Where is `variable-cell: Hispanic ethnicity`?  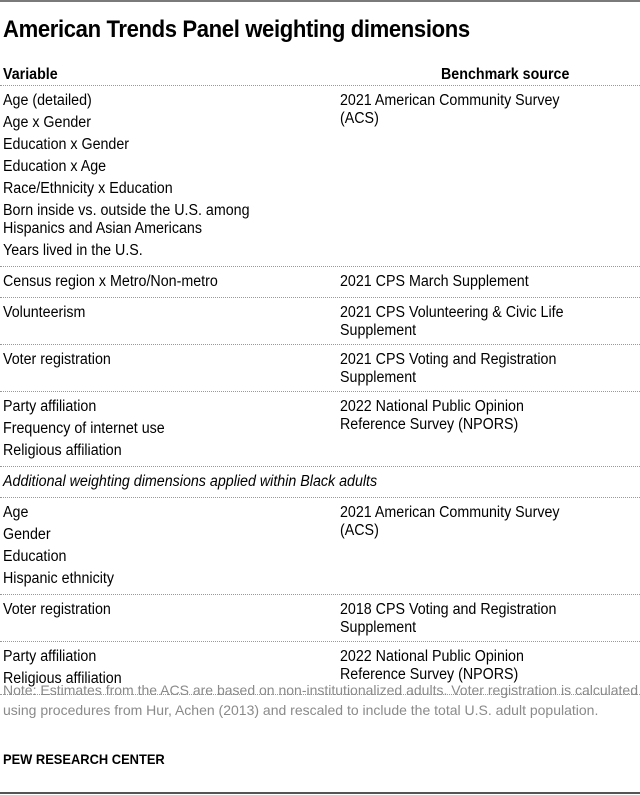
variable-cell: Hispanic ethnicity is located at coordinates (58, 578).